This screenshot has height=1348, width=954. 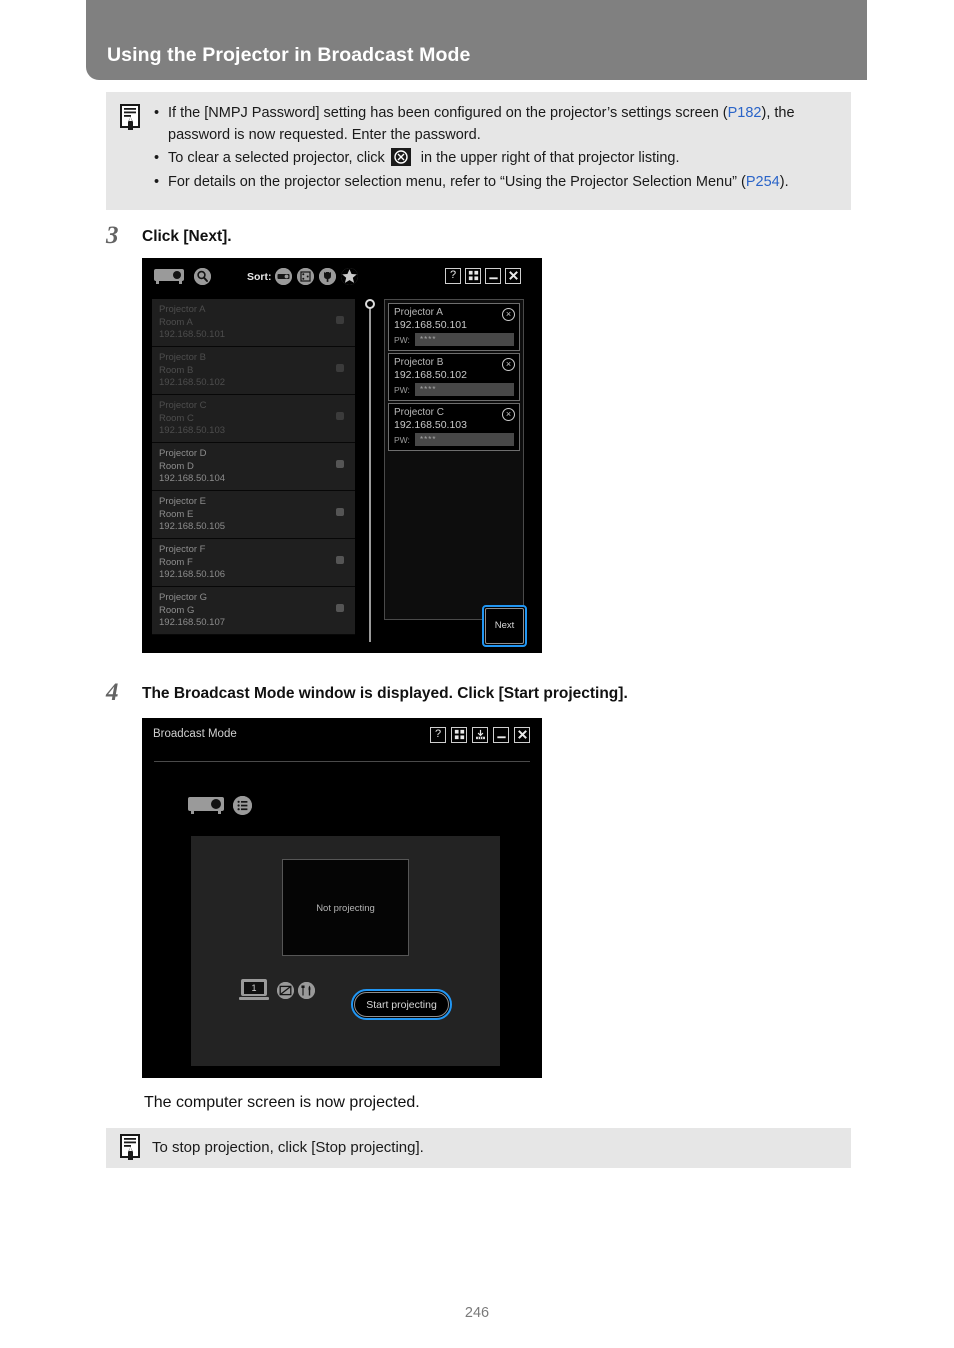 I want to click on projection-preview: Not projecting, so click(x=345, y=907).